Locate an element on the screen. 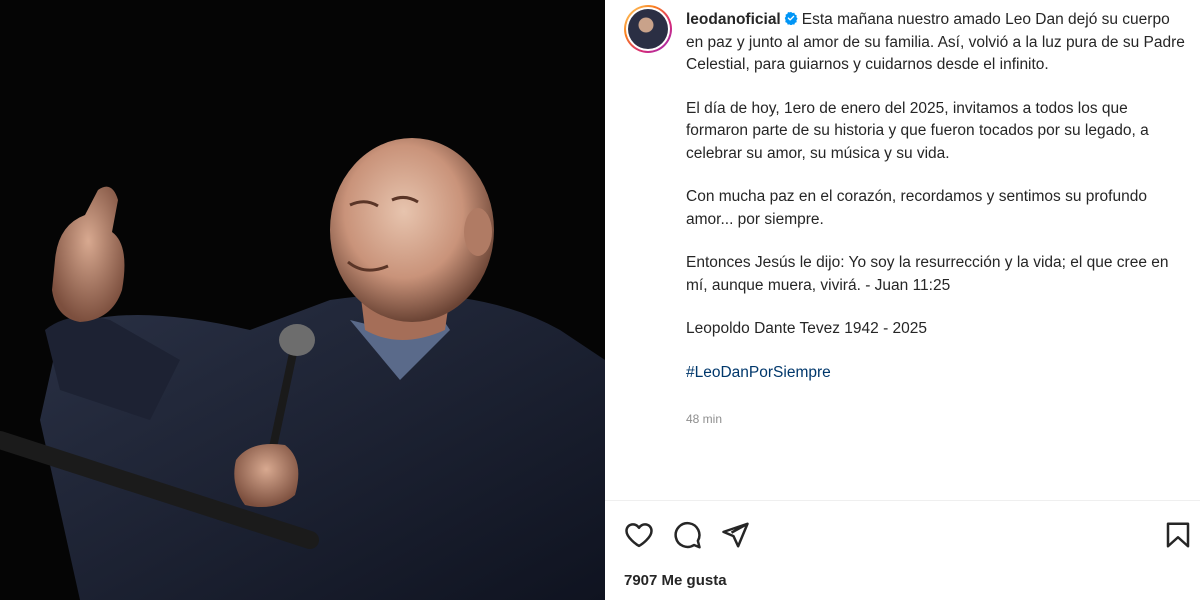 The height and width of the screenshot is (600, 1200). post-timestamp: 48 min is located at coordinates (704, 419).